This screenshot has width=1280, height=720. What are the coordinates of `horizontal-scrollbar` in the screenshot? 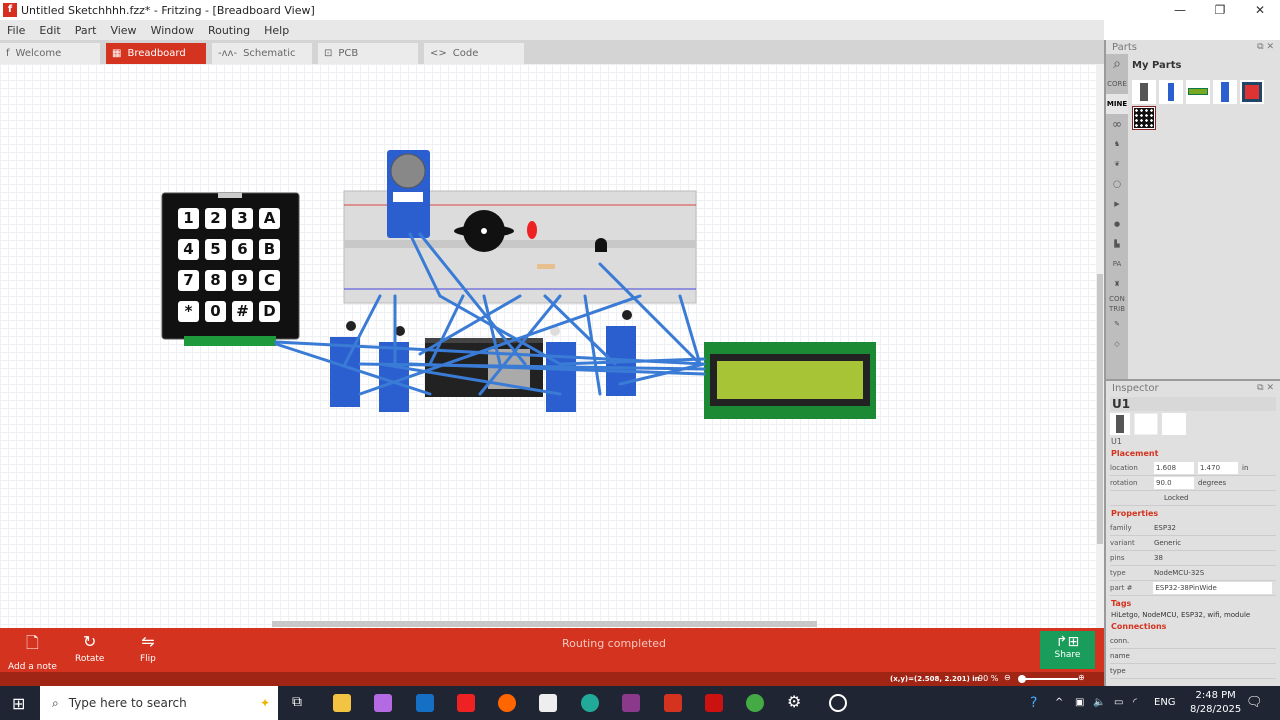 It's located at (544, 624).